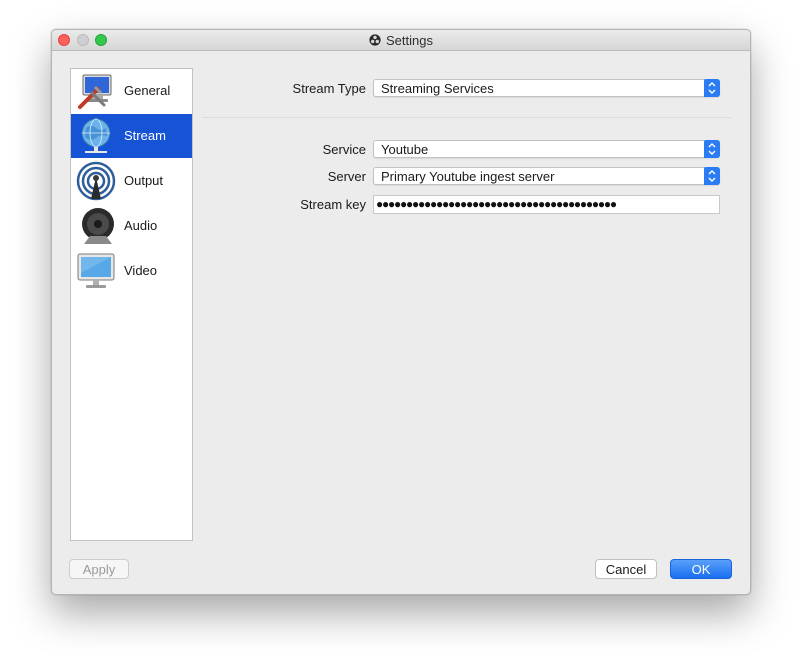 The image size is (800, 667). Describe the element at coordinates (98, 226) in the screenshot. I see `speaker-icon` at that location.